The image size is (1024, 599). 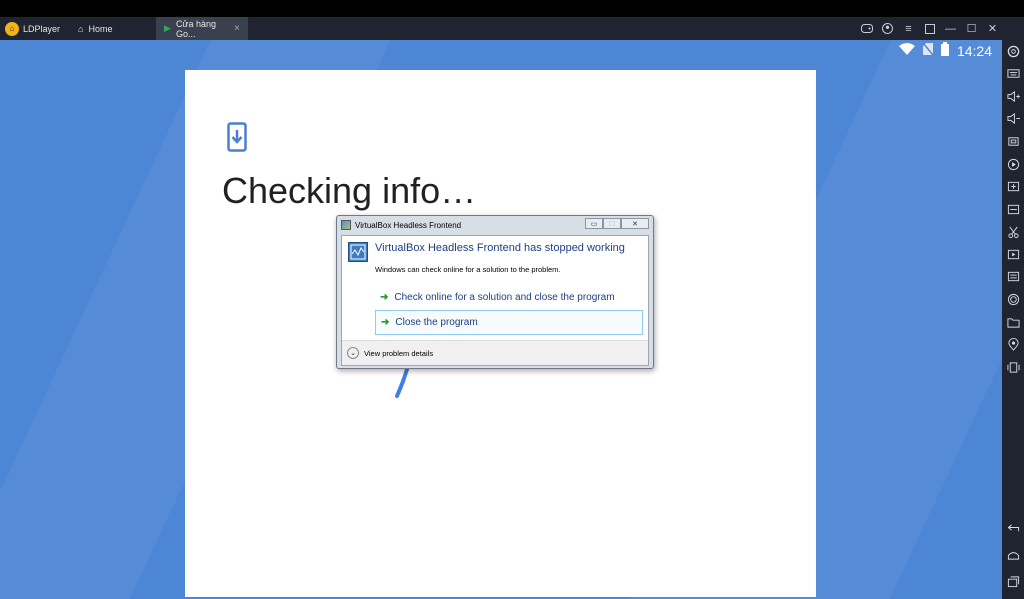 I want to click on dialog-close-button: ✕, so click(x=635, y=223).